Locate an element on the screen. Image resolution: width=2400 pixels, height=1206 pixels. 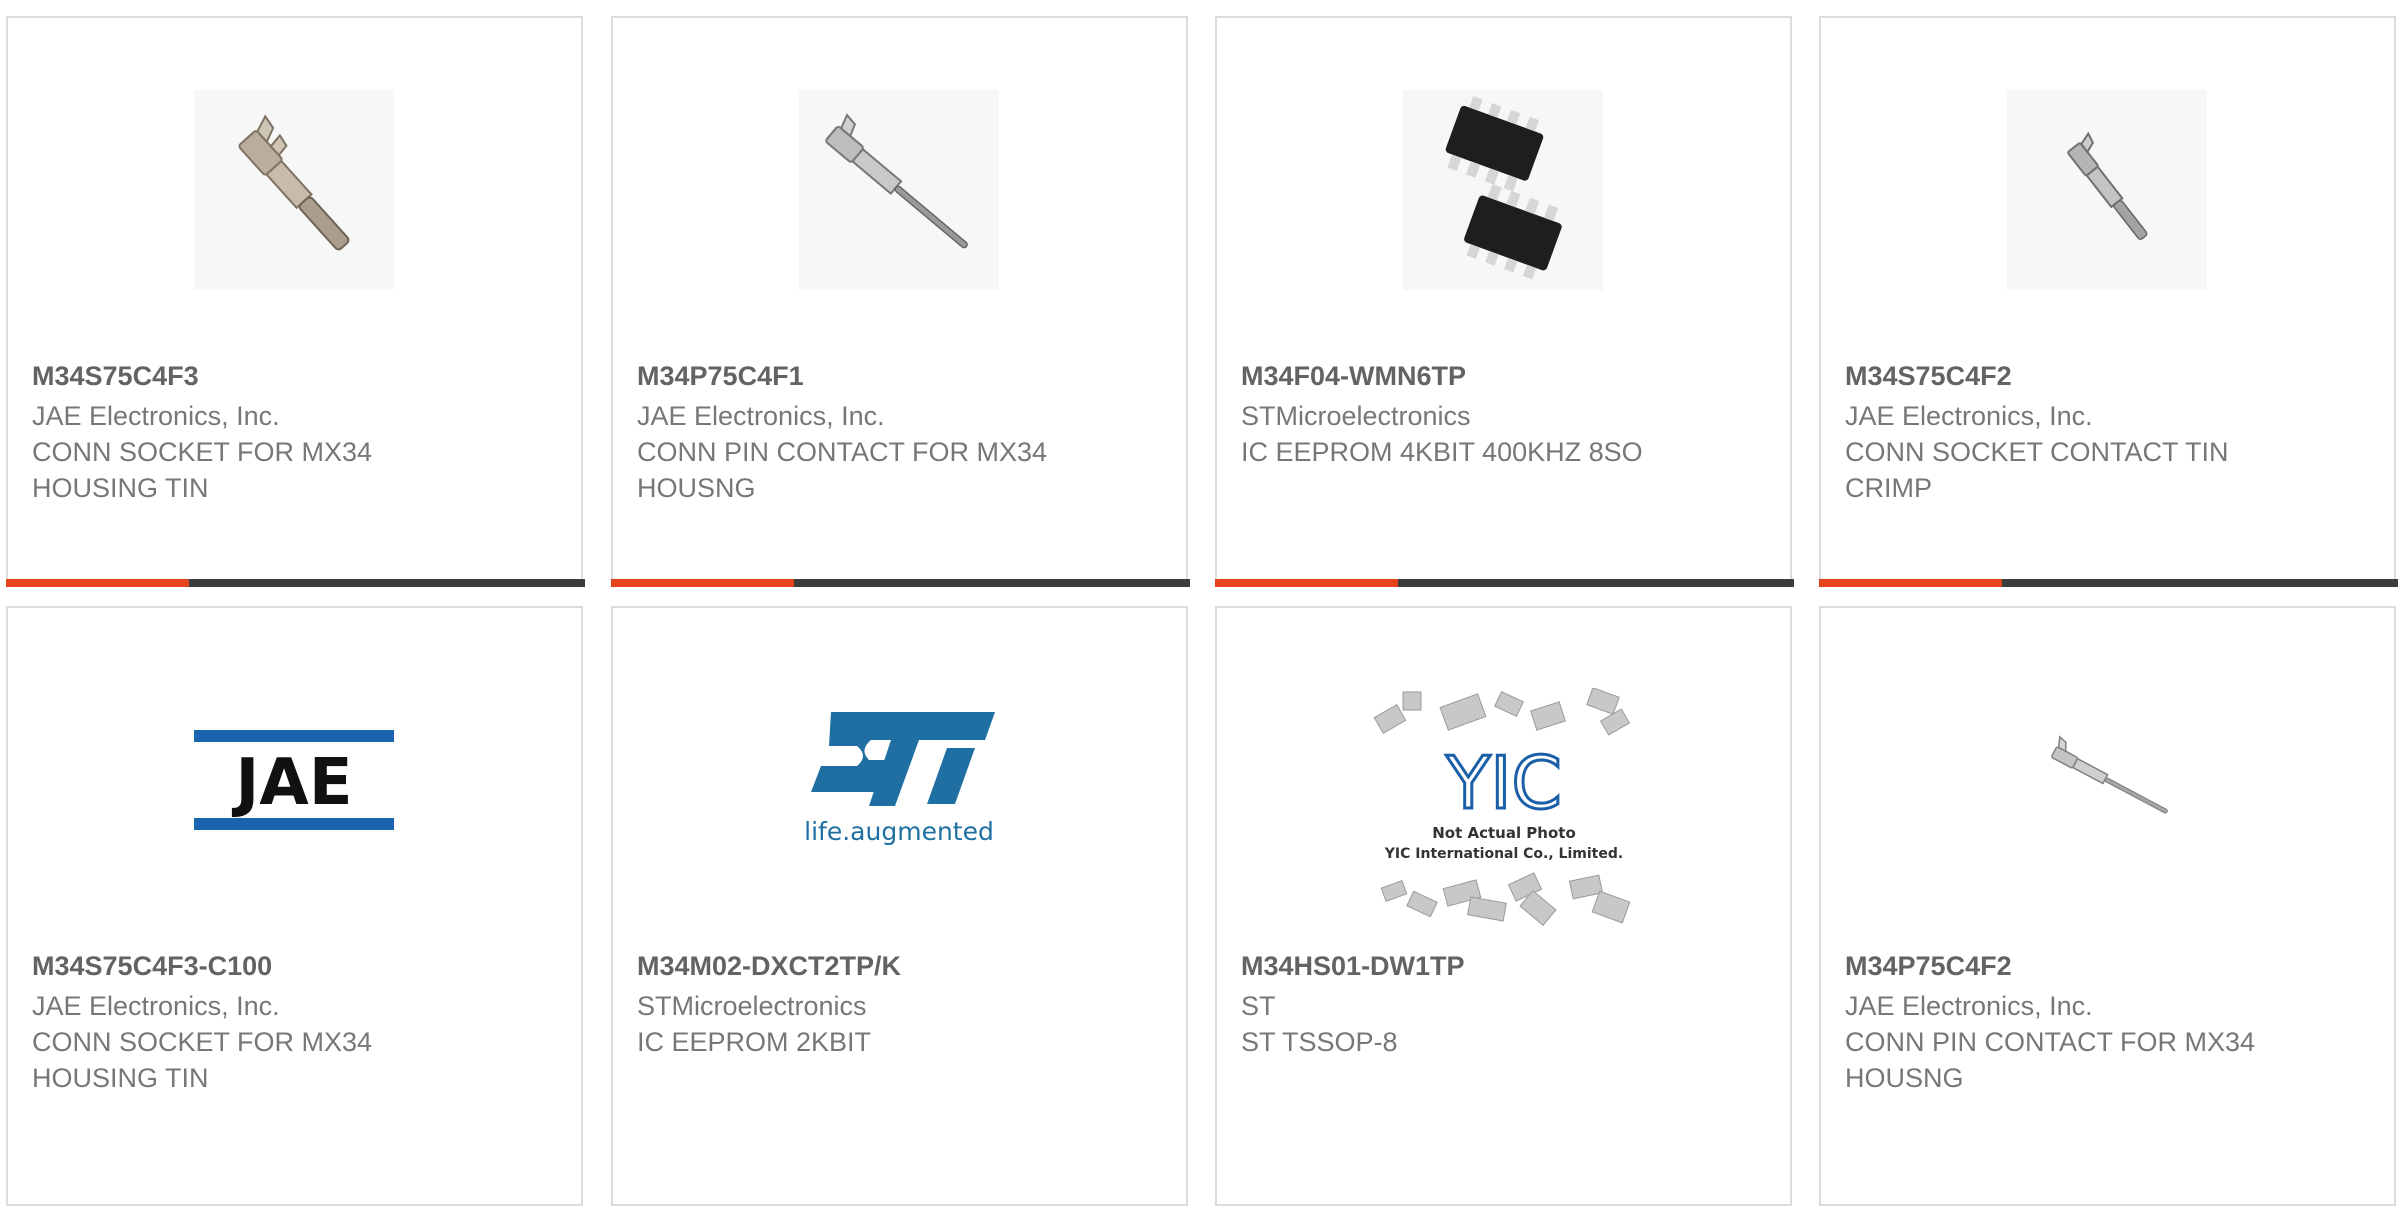
so8-ic-package-icon is located at coordinates (1503, 188).